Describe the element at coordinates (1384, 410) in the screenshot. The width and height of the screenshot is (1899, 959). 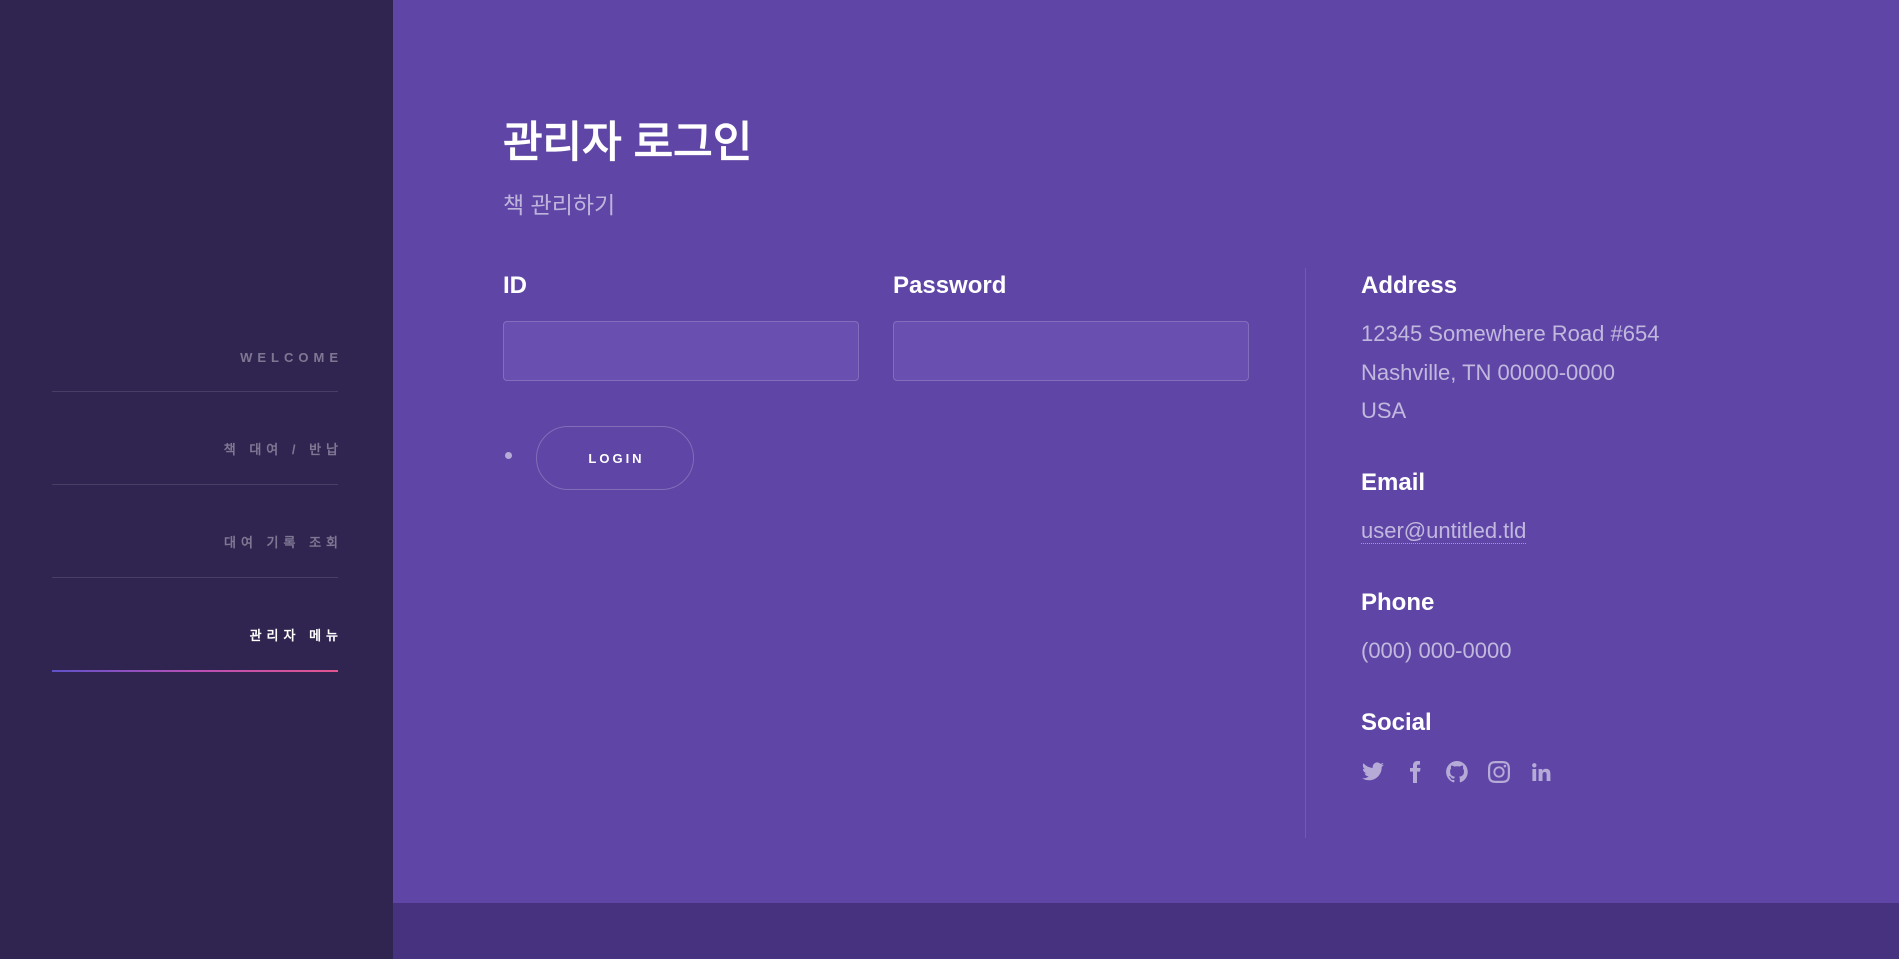
I see `address-line-3: USA` at that location.